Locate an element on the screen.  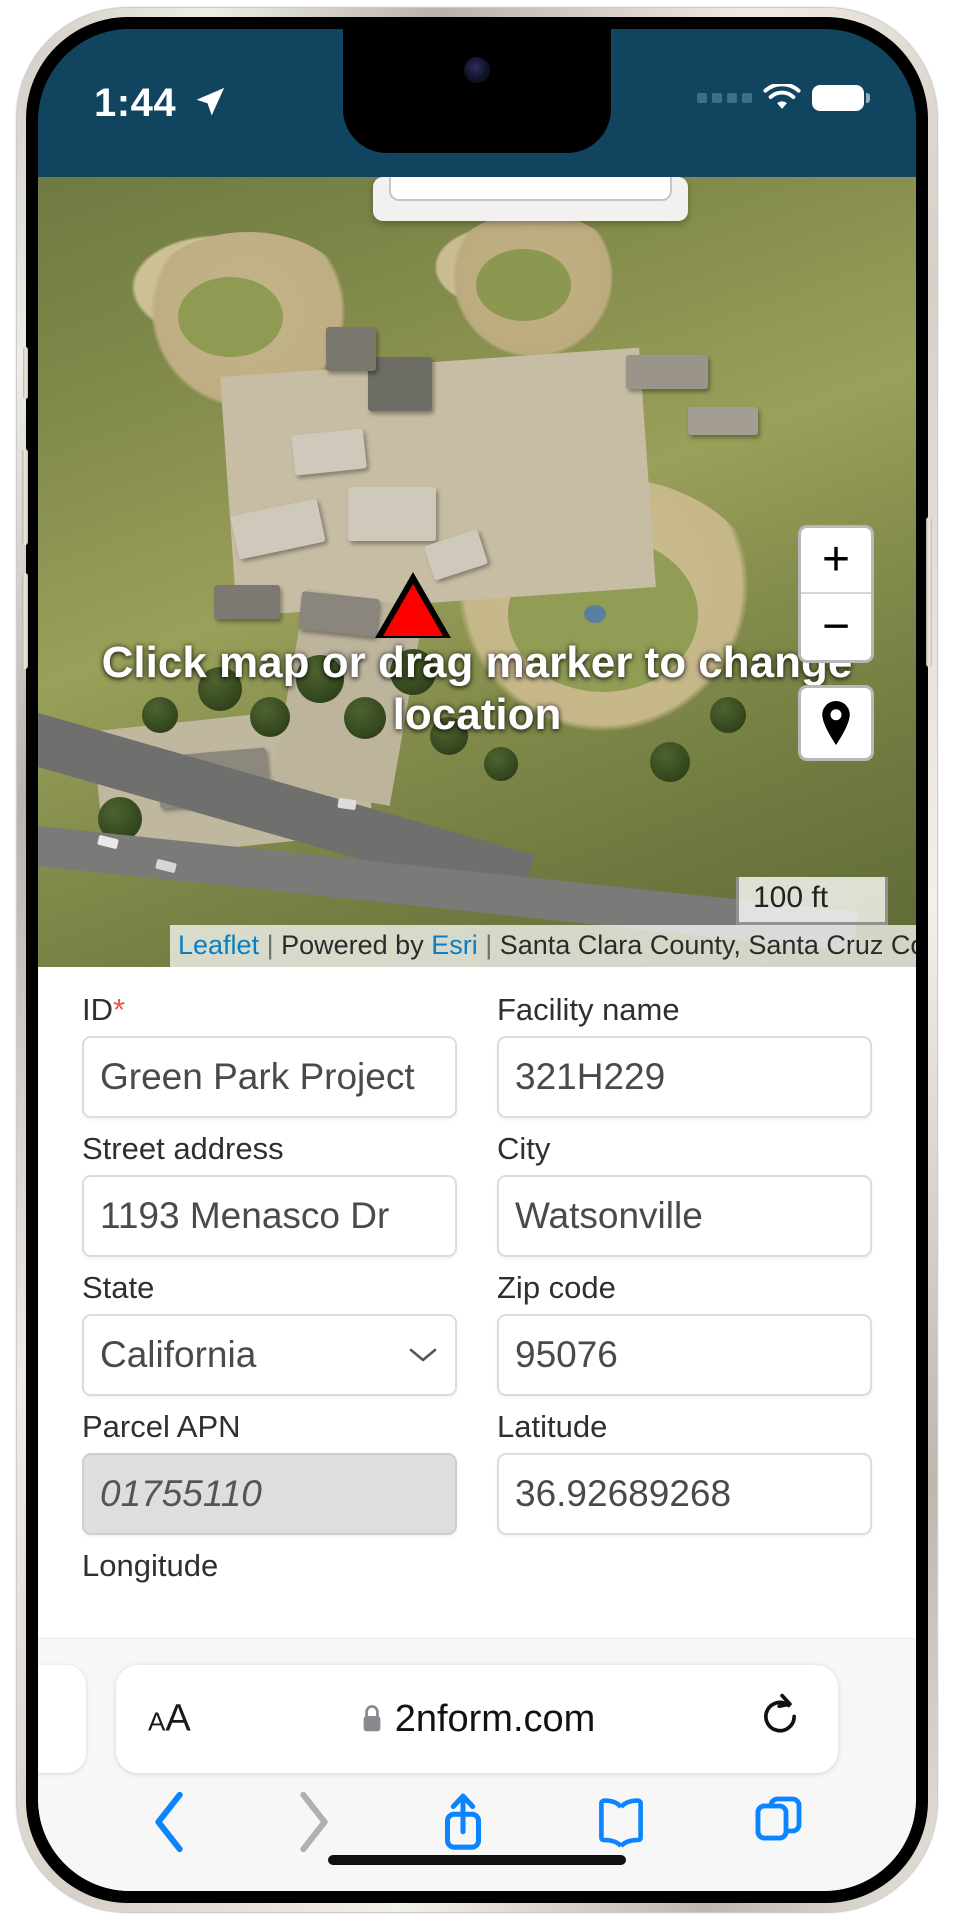
safari-bottom-bar: AA 2nform.com is located at coordinates (477, 1765).